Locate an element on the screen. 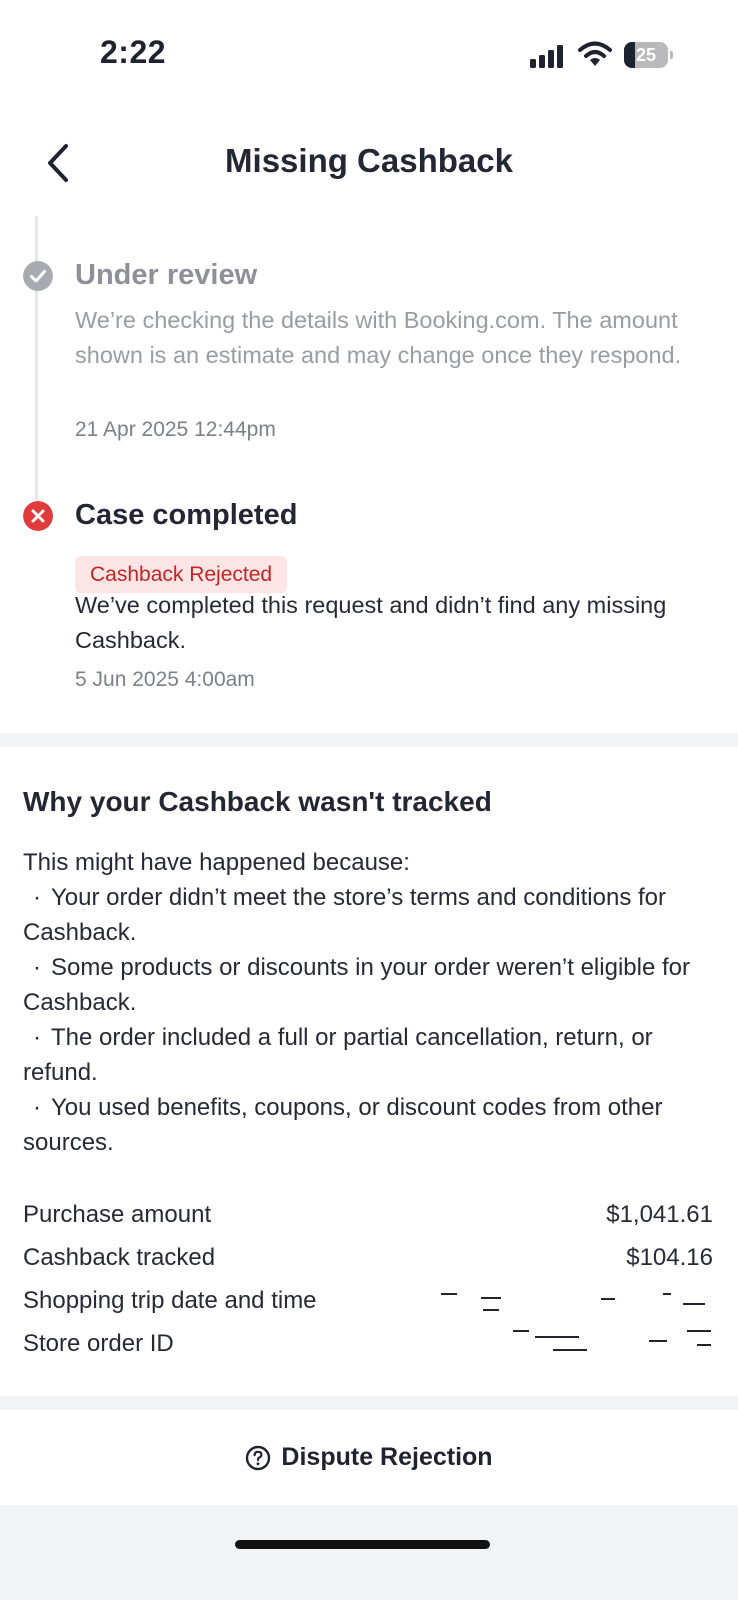 Image resolution: width=738 pixels, height=1600 pixels. detail-label: Purchase amount is located at coordinates (117, 1214).